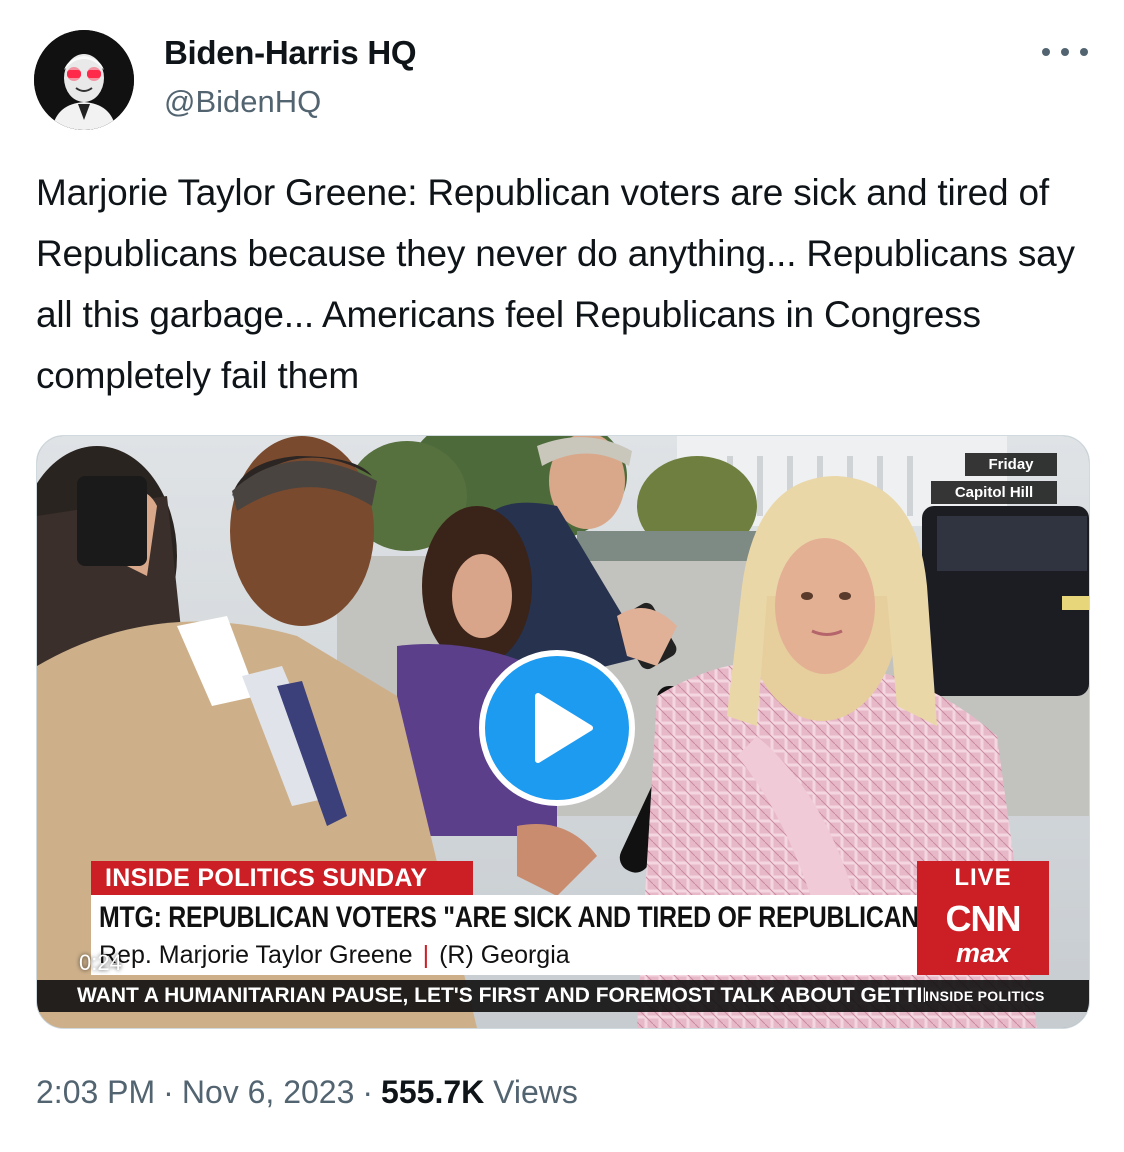 The height and width of the screenshot is (1152, 1124). Describe the element at coordinates (985, 996) in the screenshot. I see `ticker-brand: INSIDE POLITICS` at that location.